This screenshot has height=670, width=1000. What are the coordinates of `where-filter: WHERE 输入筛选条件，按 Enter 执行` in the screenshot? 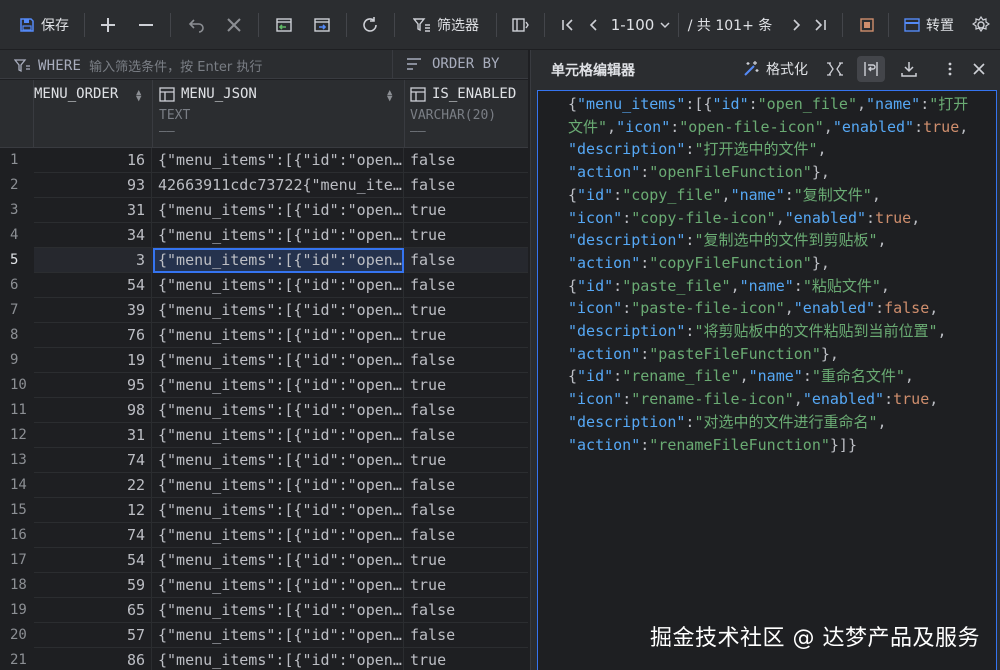 It's located at (138, 65).